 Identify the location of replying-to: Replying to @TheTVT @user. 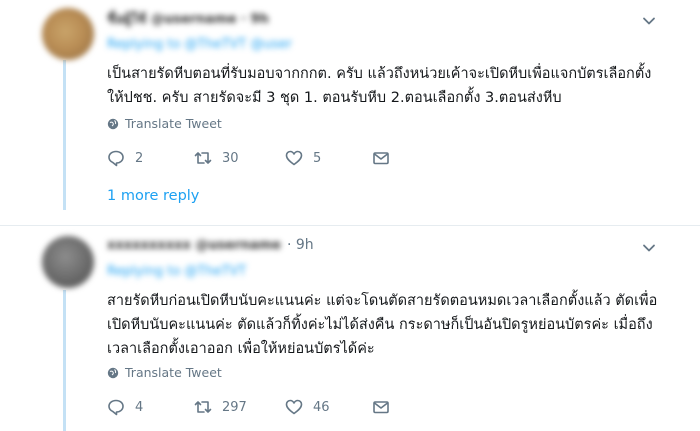
(199, 44).